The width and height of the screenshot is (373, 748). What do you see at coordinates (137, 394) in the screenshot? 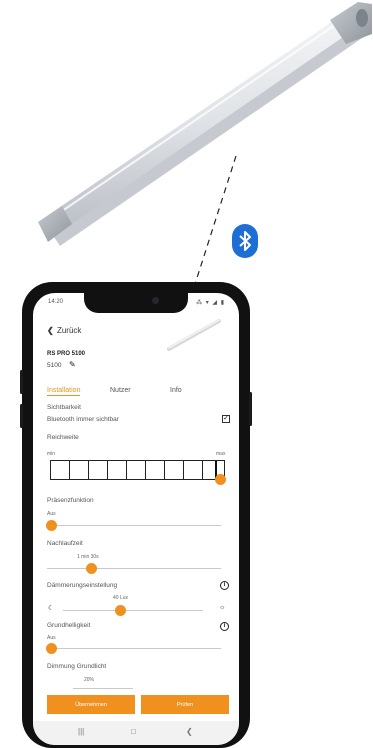
I see `tab-bar: Installation Nutzer Info` at bounding box center [137, 394].